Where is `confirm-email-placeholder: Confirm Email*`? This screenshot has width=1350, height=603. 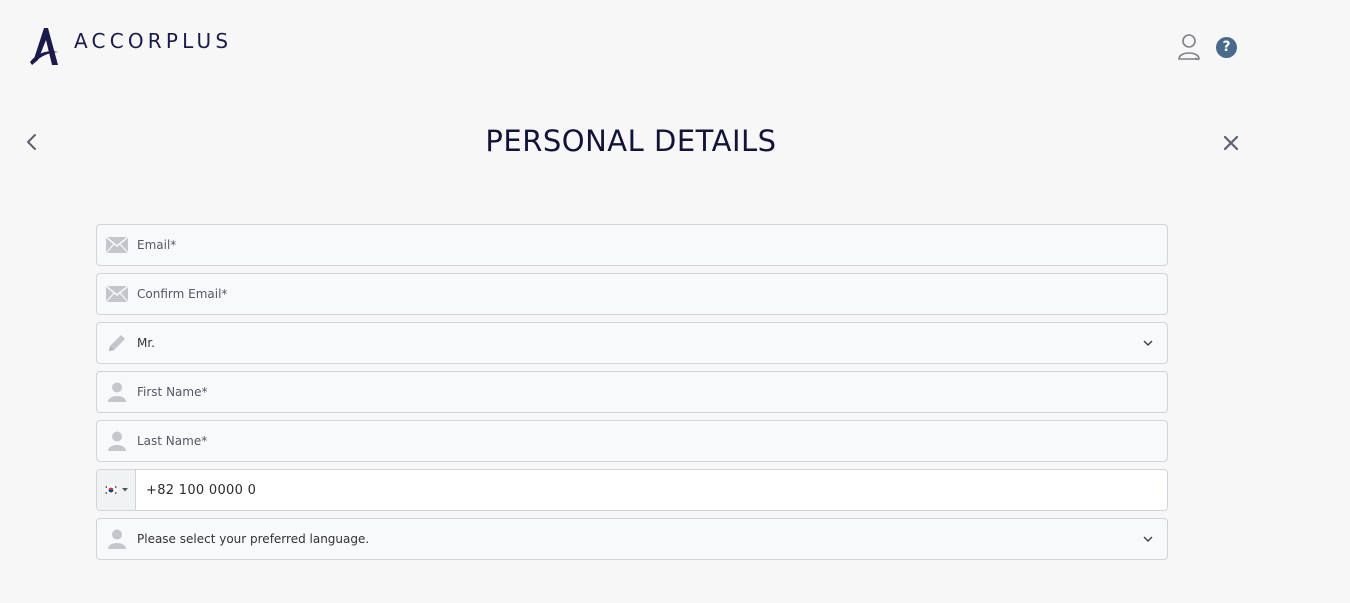
confirm-email-placeholder: Confirm Email* is located at coordinates (182, 294).